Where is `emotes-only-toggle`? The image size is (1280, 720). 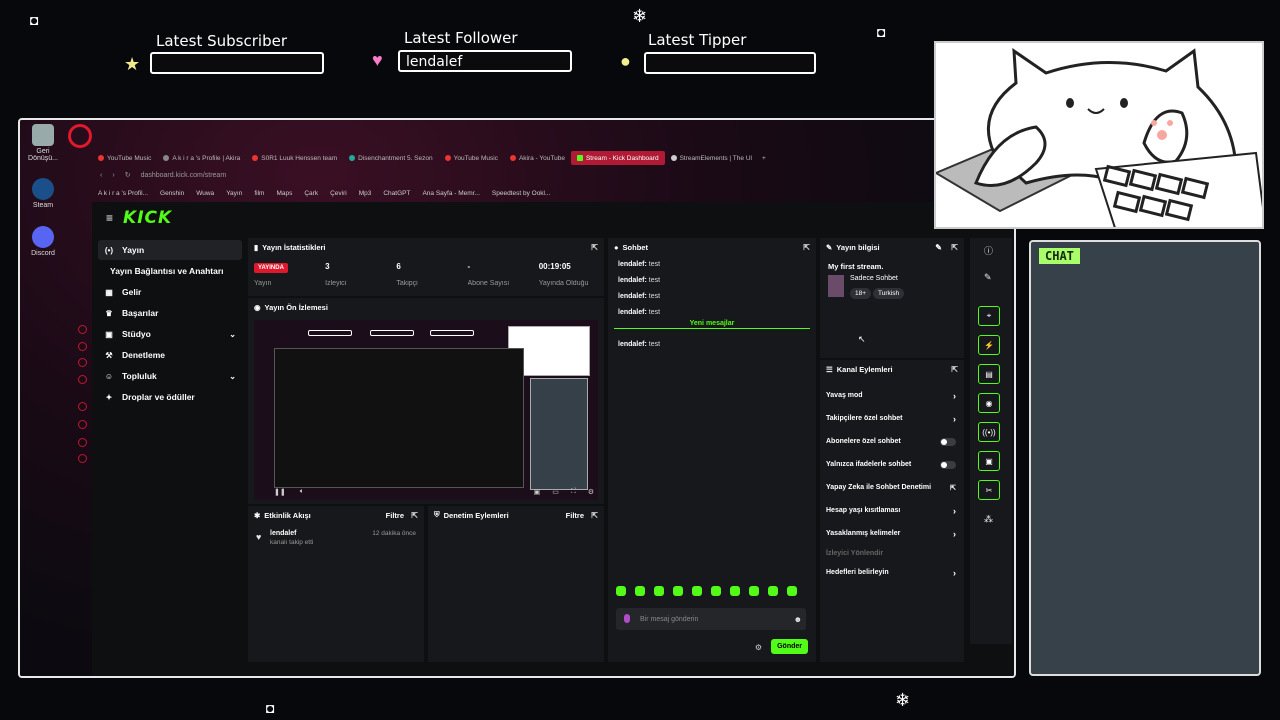
emotes-only-toggle is located at coordinates (948, 464).